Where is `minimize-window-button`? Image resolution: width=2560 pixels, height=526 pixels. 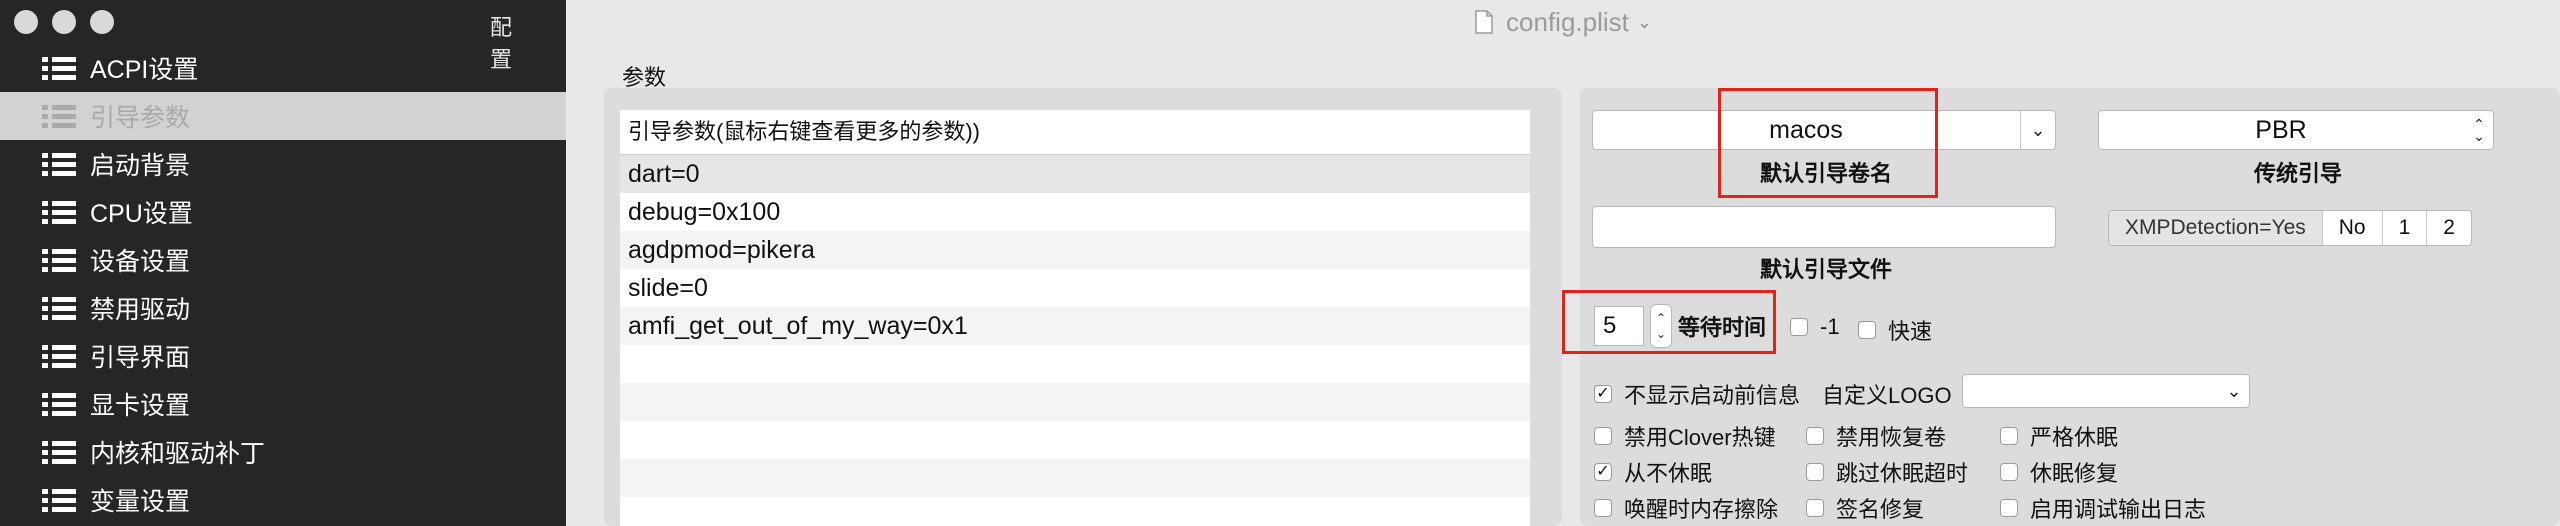
minimize-window-button is located at coordinates (64, 22).